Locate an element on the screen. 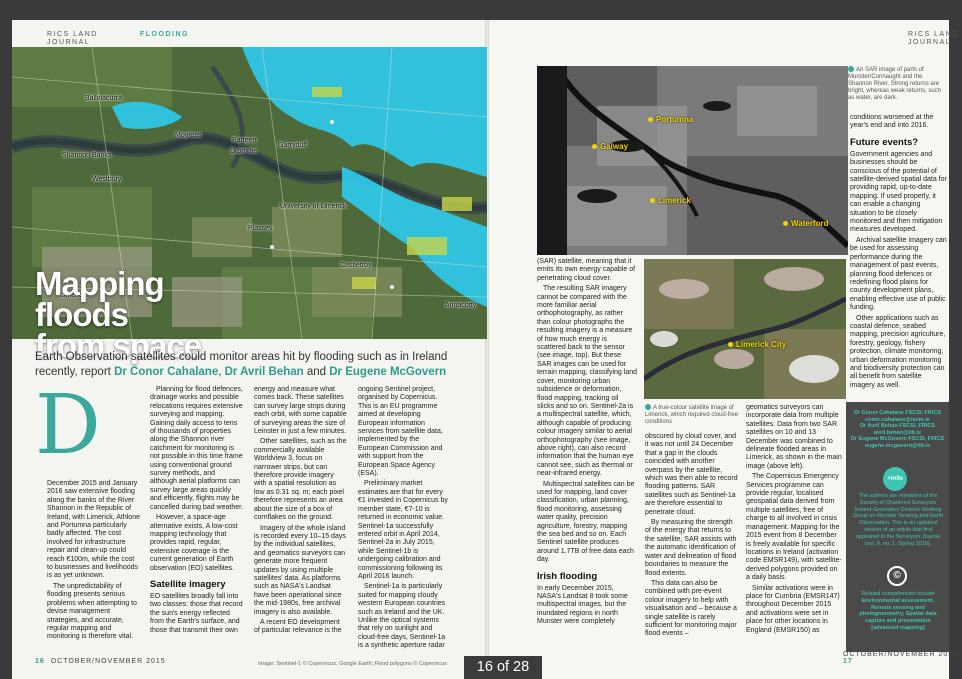 The width and height of the screenshot is (962, 679). author-3: Dr Eugene McGovern is located at coordinates (388, 372).